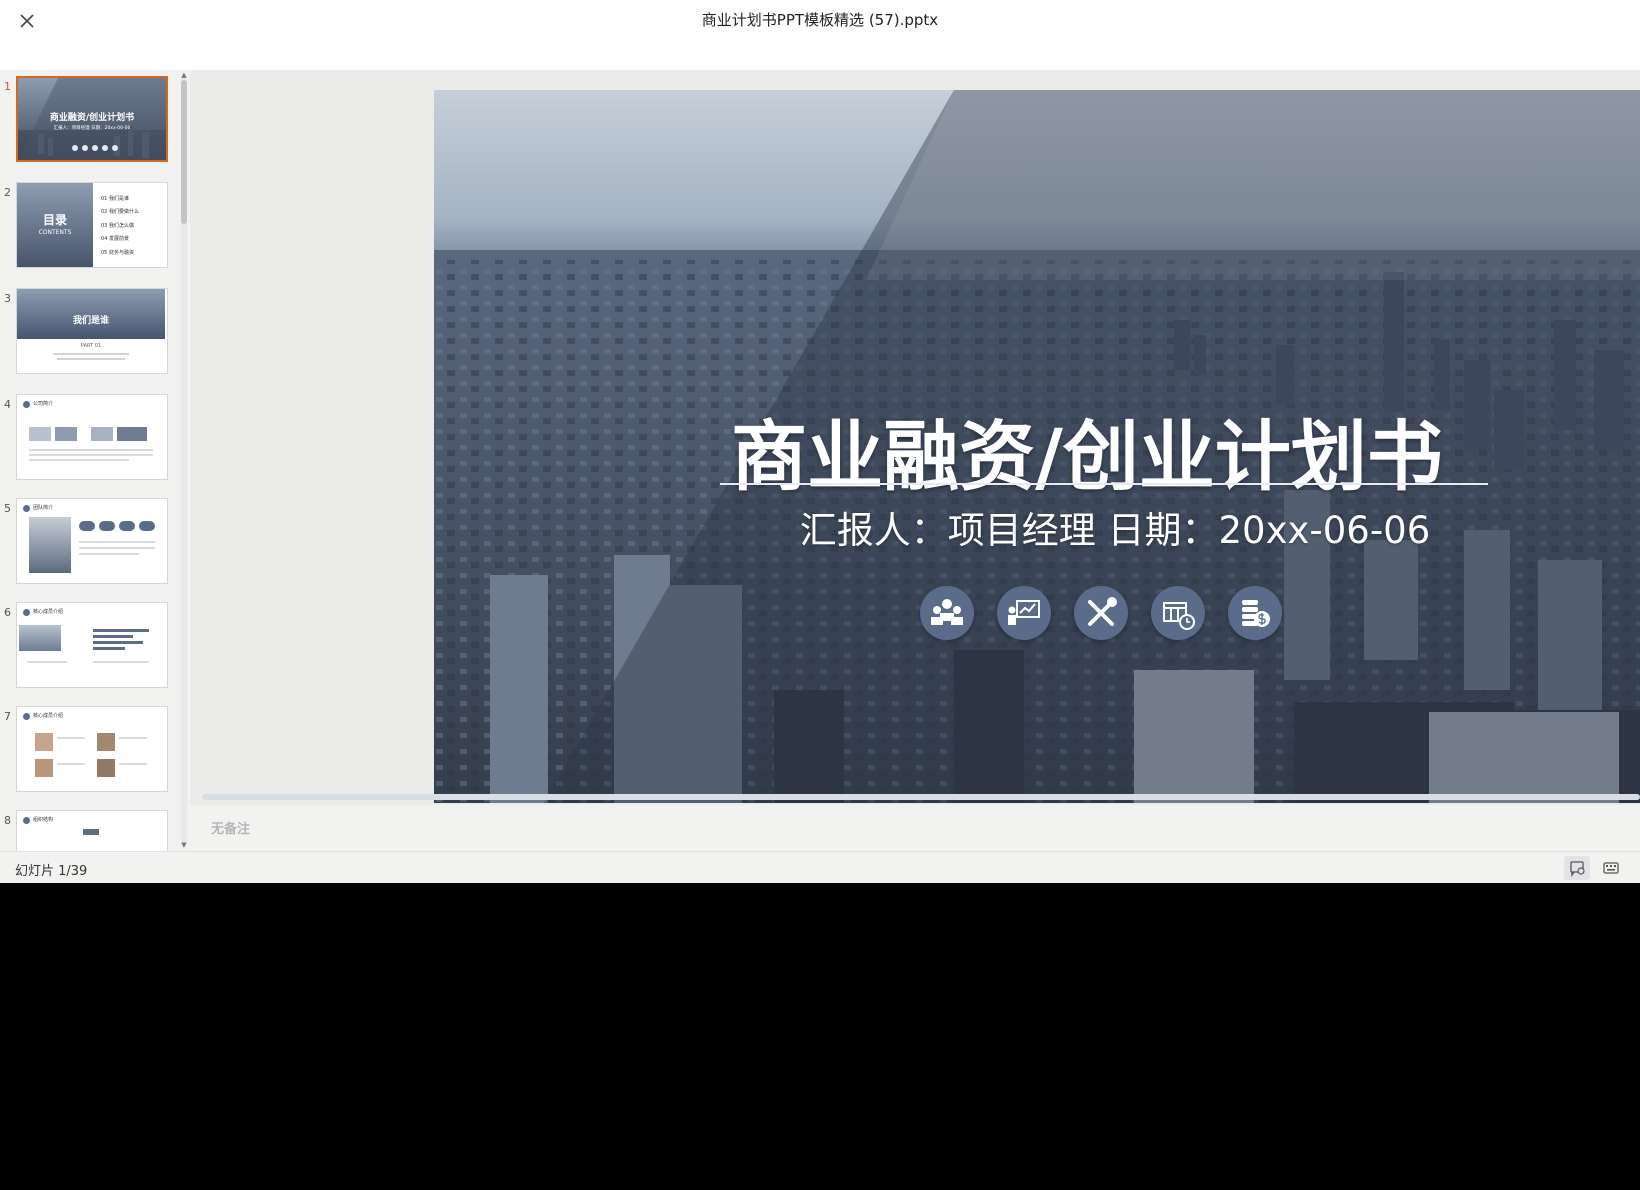 The image size is (1640, 1190). What do you see at coordinates (92, 541) in the screenshot?
I see `thumbnail-card: 团队简介` at bounding box center [92, 541].